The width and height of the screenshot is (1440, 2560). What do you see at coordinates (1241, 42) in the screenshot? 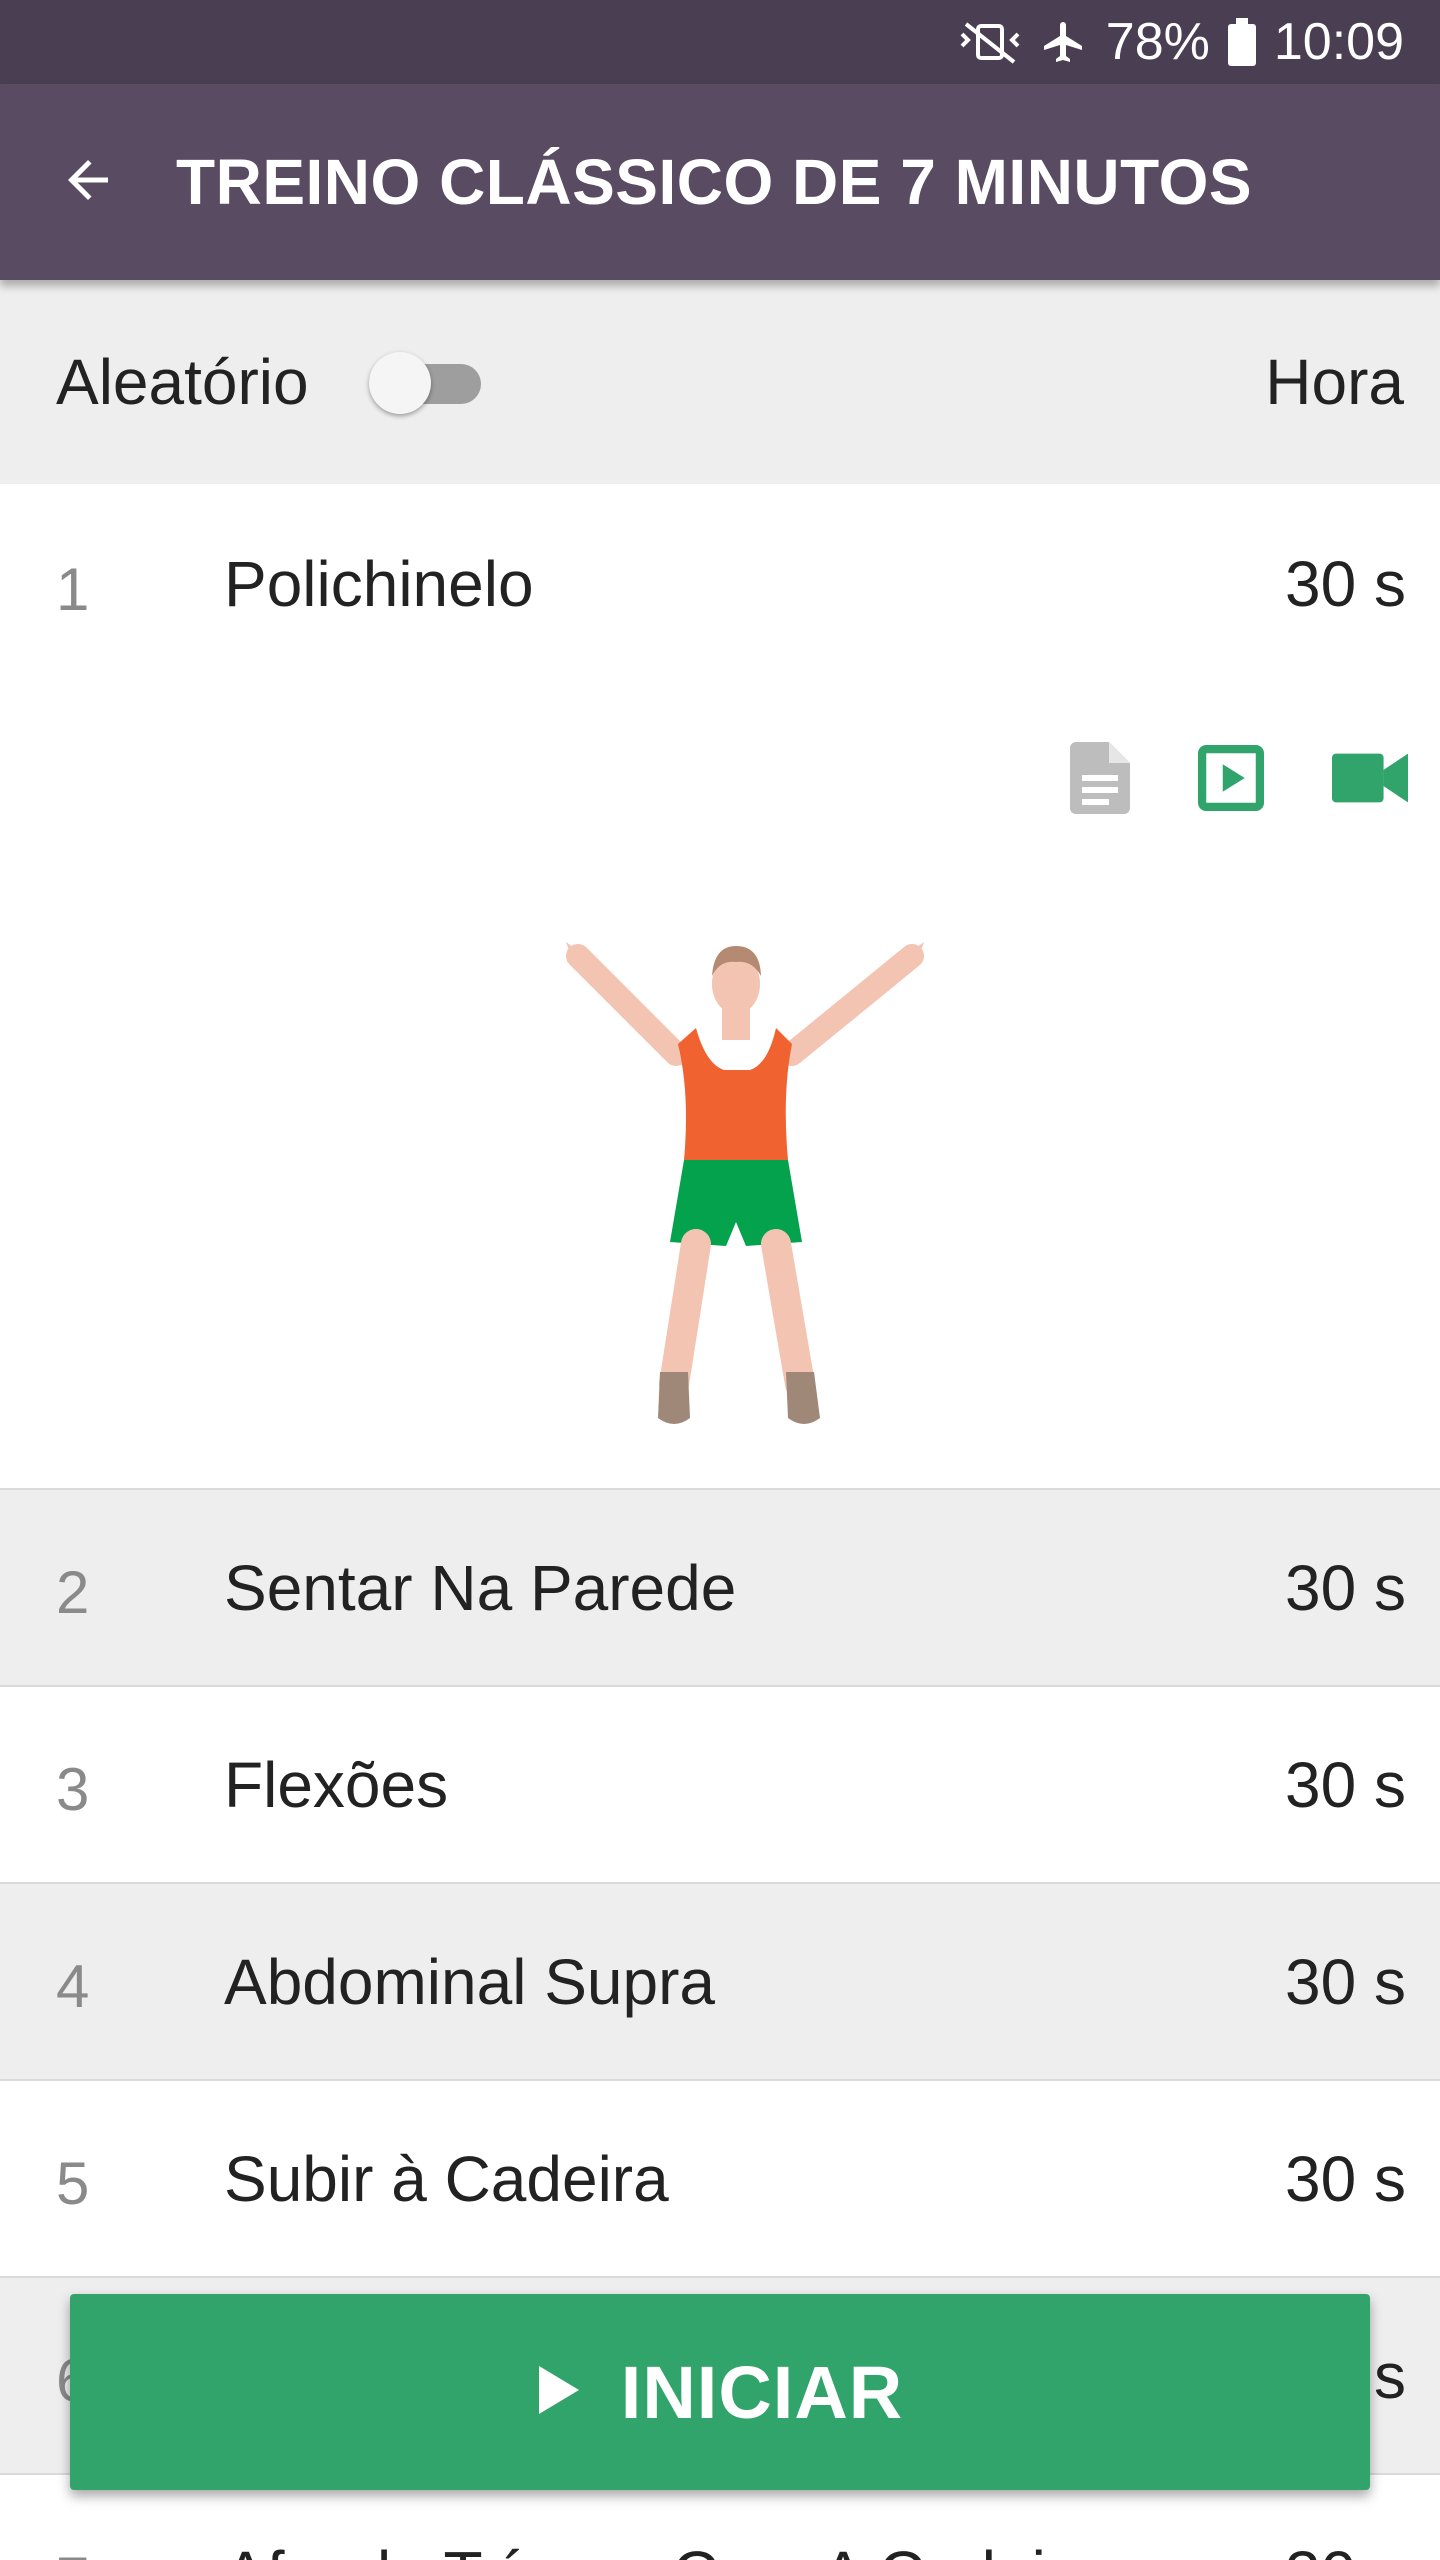
I see `battery-icon` at bounding box center [1241, 42].